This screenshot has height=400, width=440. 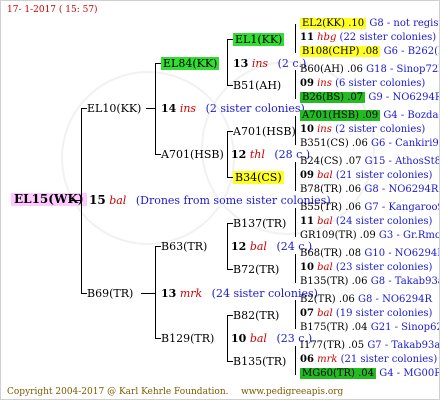 I want to click on gen3-node-3: A701(HSB), so click(x=264, y=131).